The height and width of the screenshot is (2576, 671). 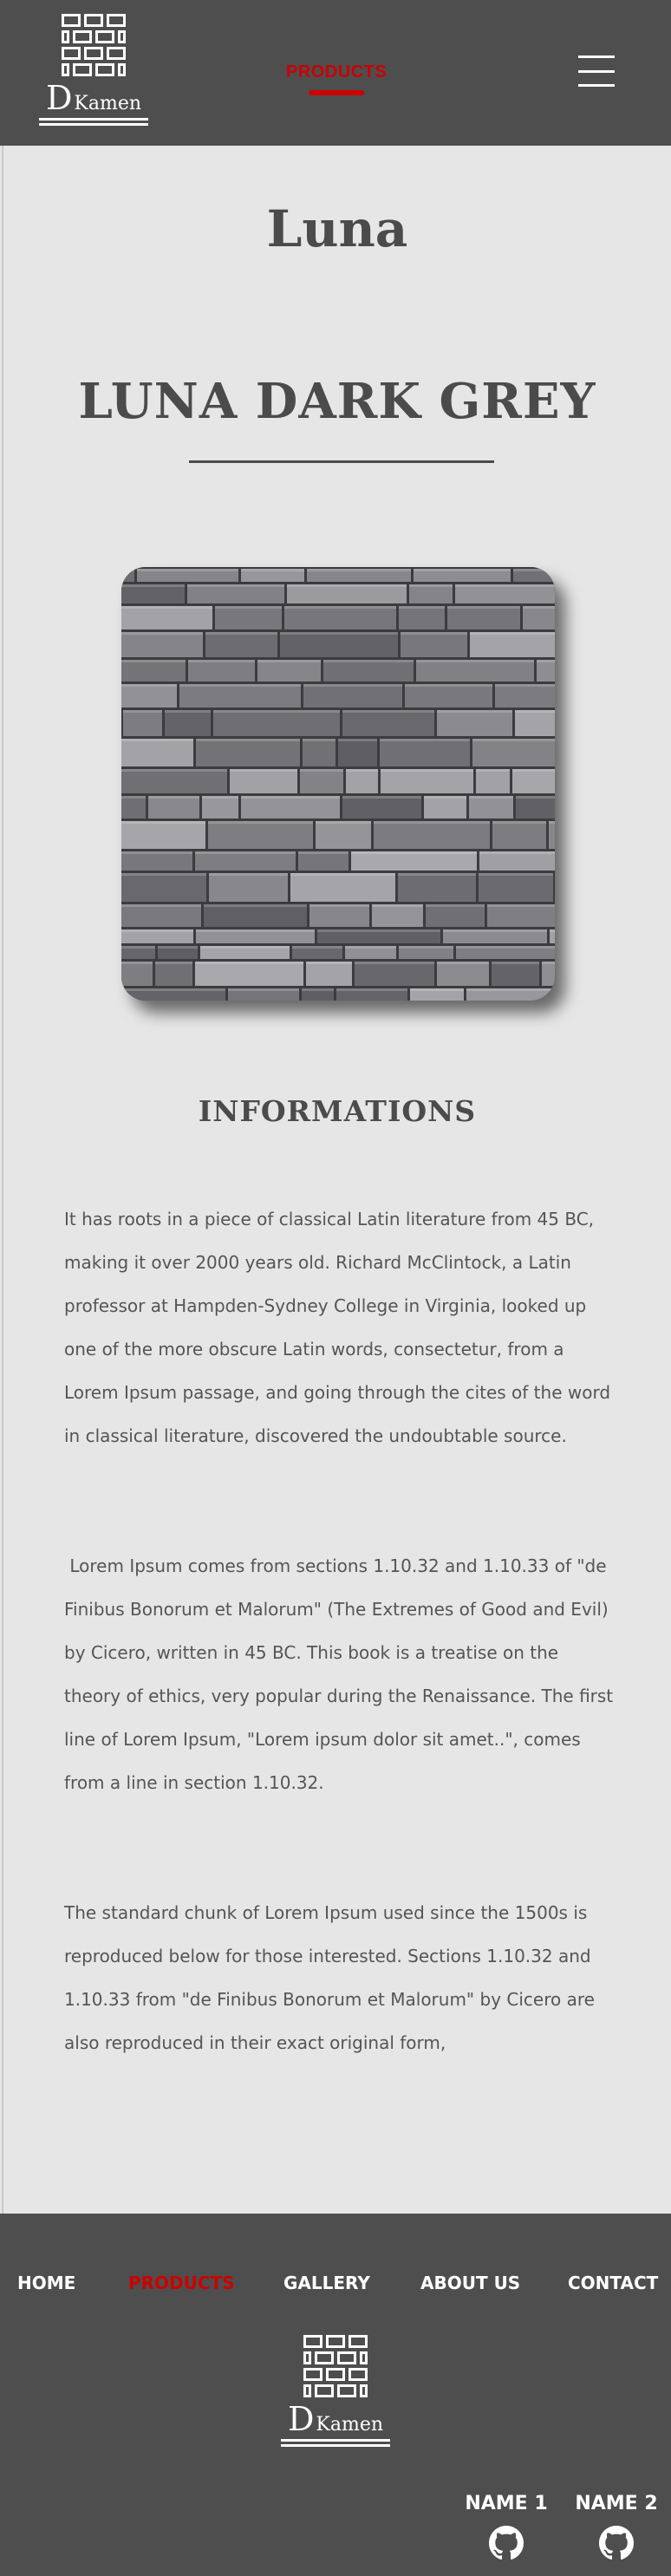 What do you see at coordinates (470, 2283) in the screenshot?
I see `footer-nav-about-us: ABOUT US` at bounding box center [470, 2283].